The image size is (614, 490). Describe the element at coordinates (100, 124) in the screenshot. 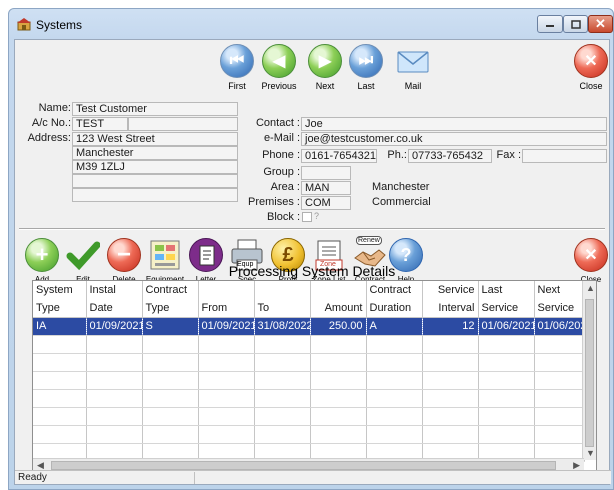

I see `ac-number-field: TEST` at that location.